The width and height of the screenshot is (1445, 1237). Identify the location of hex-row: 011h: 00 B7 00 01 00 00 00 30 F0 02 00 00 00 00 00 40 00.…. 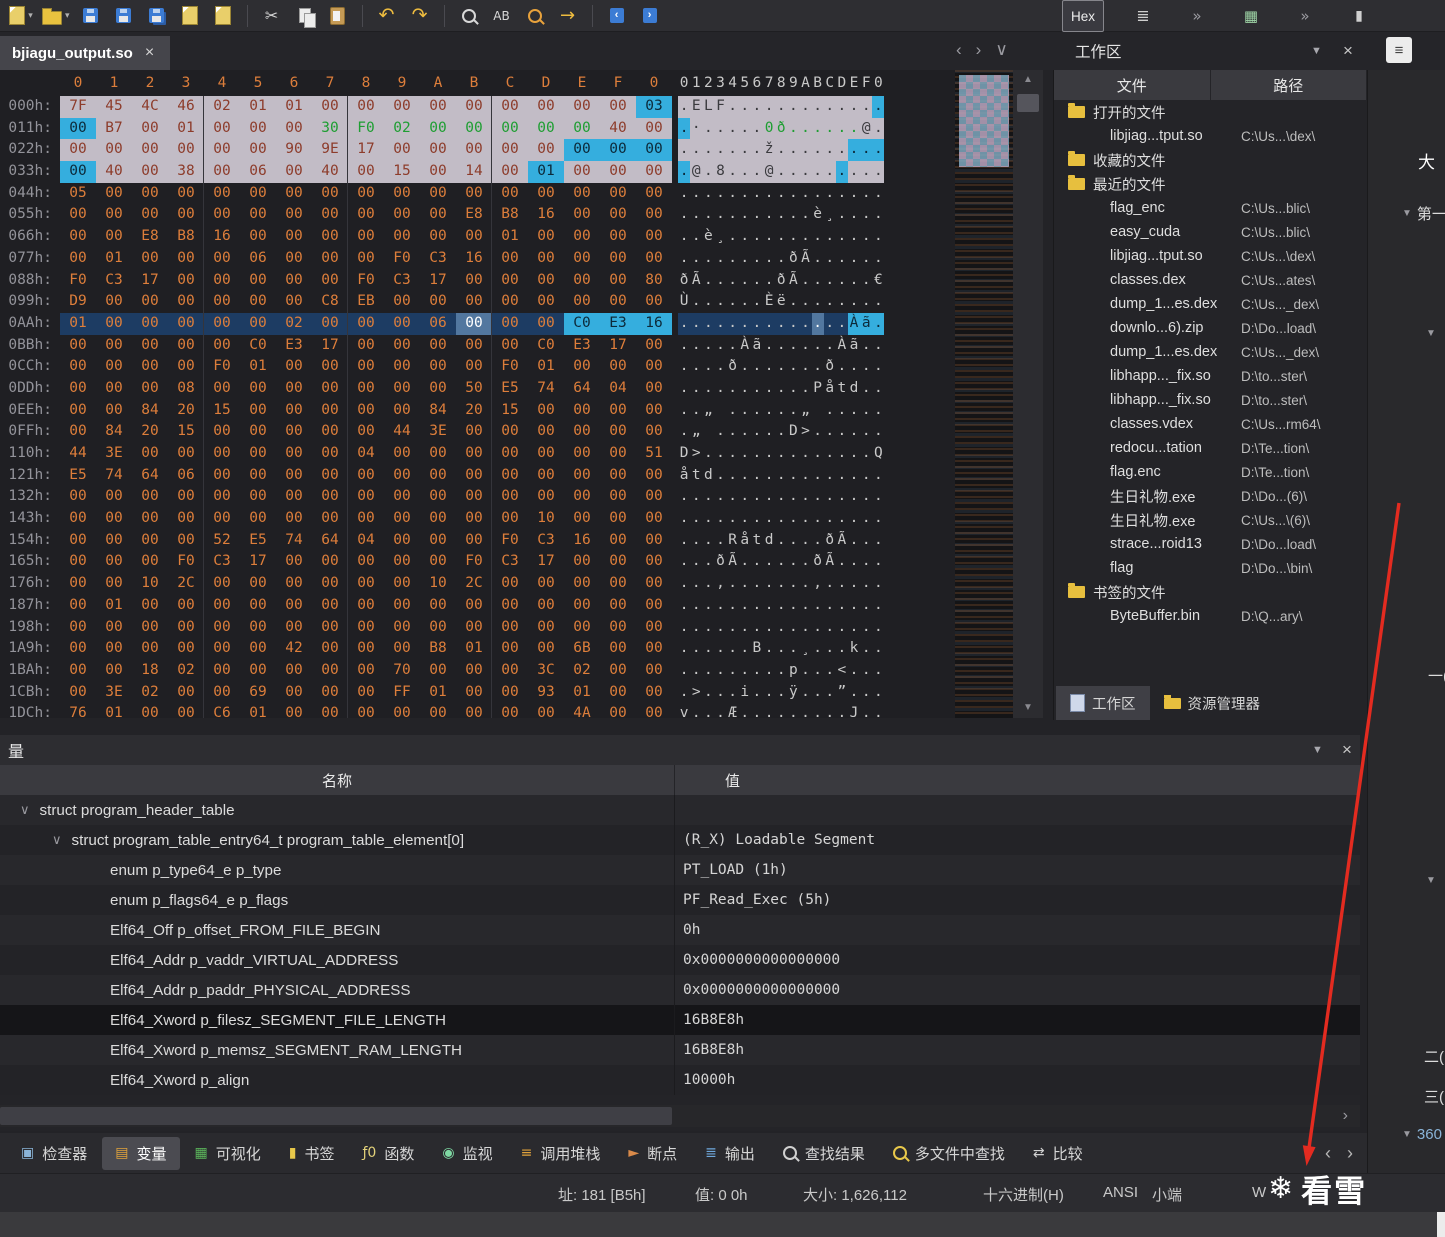
(477, 128).